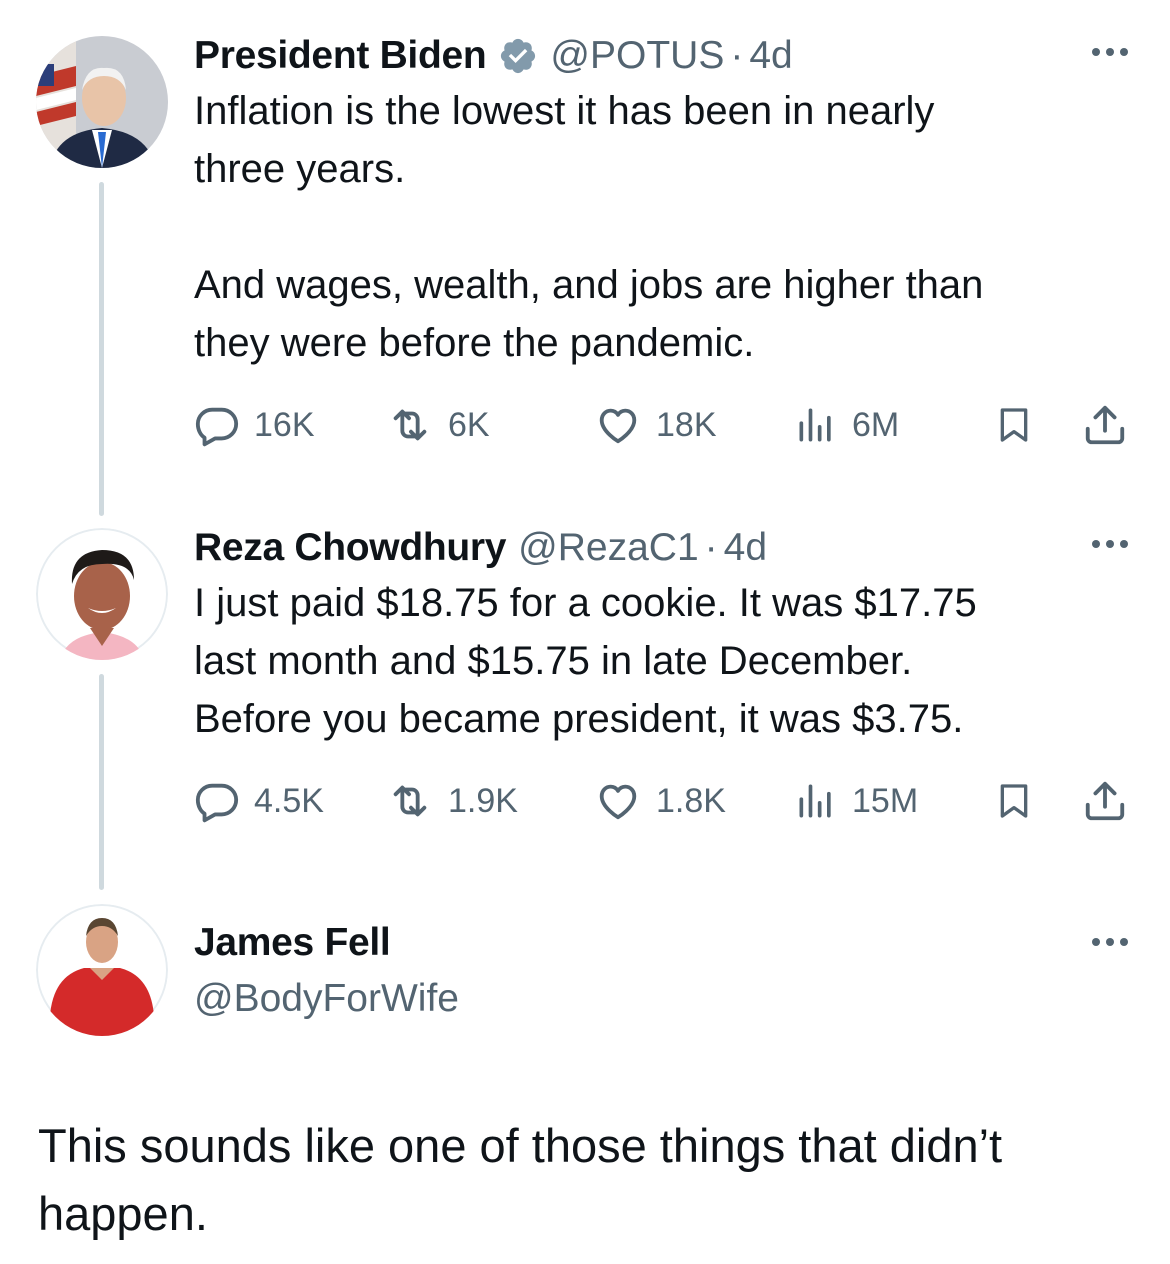  I want to click on reply-button: 16K, so click(254, 425).